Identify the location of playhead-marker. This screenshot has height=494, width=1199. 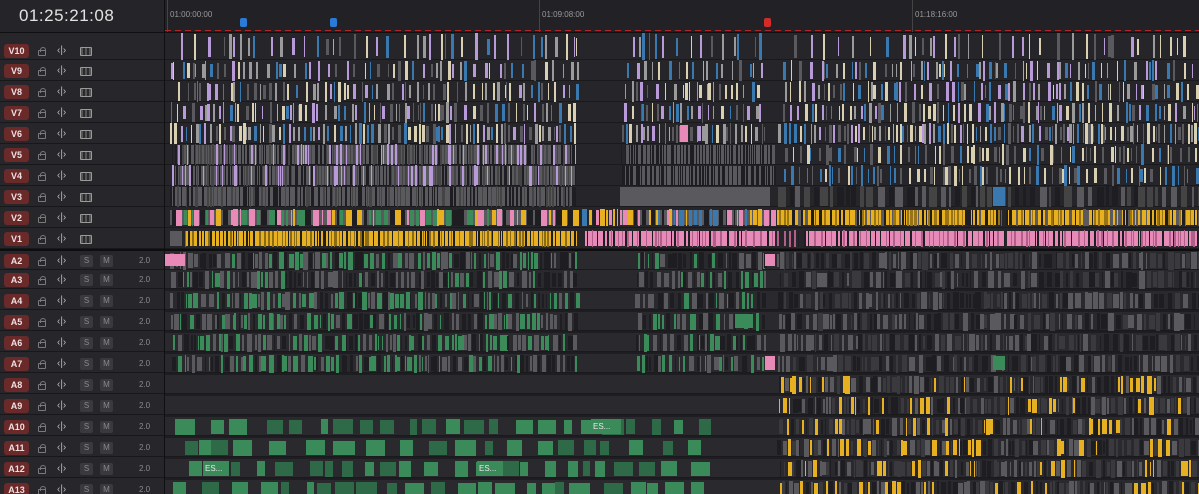
(767, 22).